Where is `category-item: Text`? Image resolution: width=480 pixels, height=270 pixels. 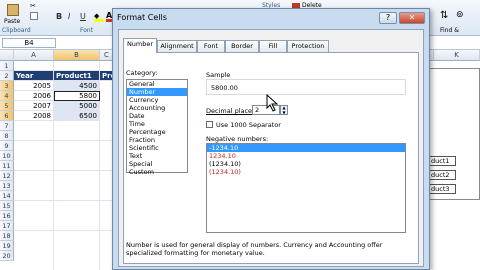
category-item: Text is located at coordinates (157, 156).